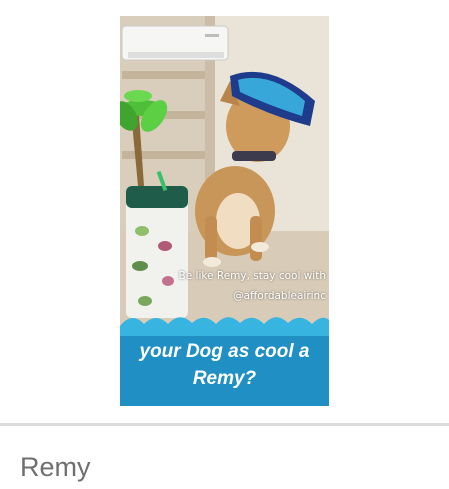 The image size is (449, 489). What do you see at coordinates (252, 276) in the screenshot?
I see `story-caption-line1: Be like Remy, stay cool with` at bounding box center [252, 276].